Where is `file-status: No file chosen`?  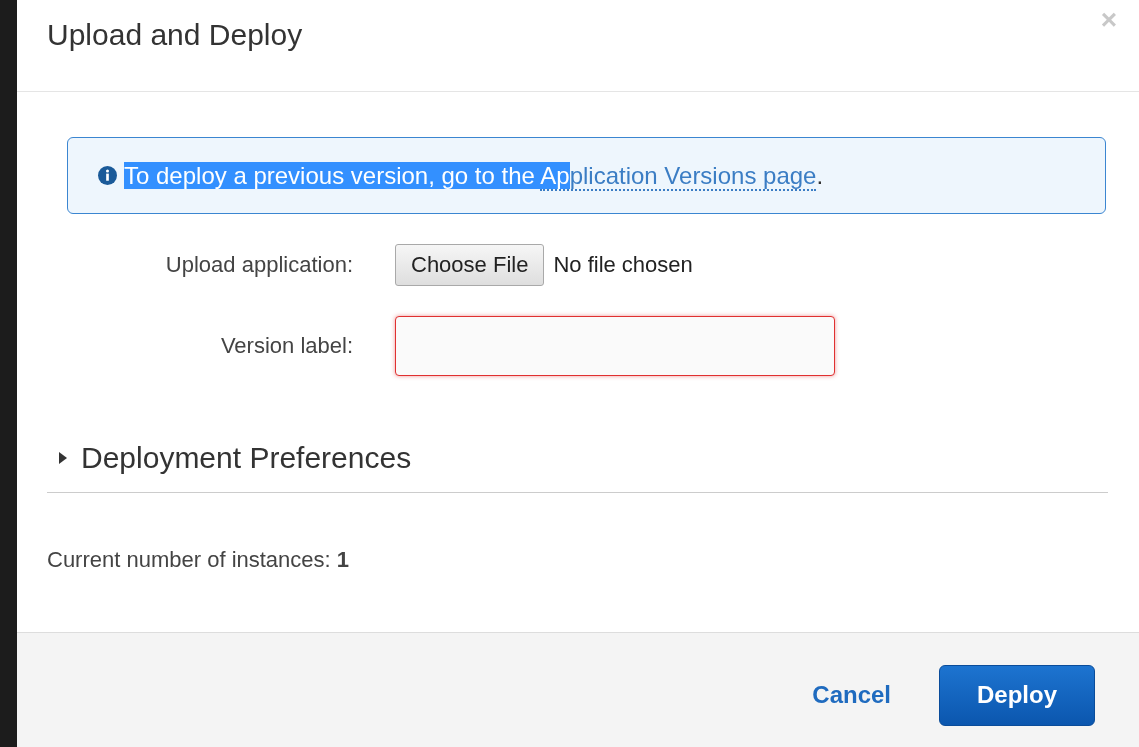
file-status: No file chosen is located at coordinates (623, 265).